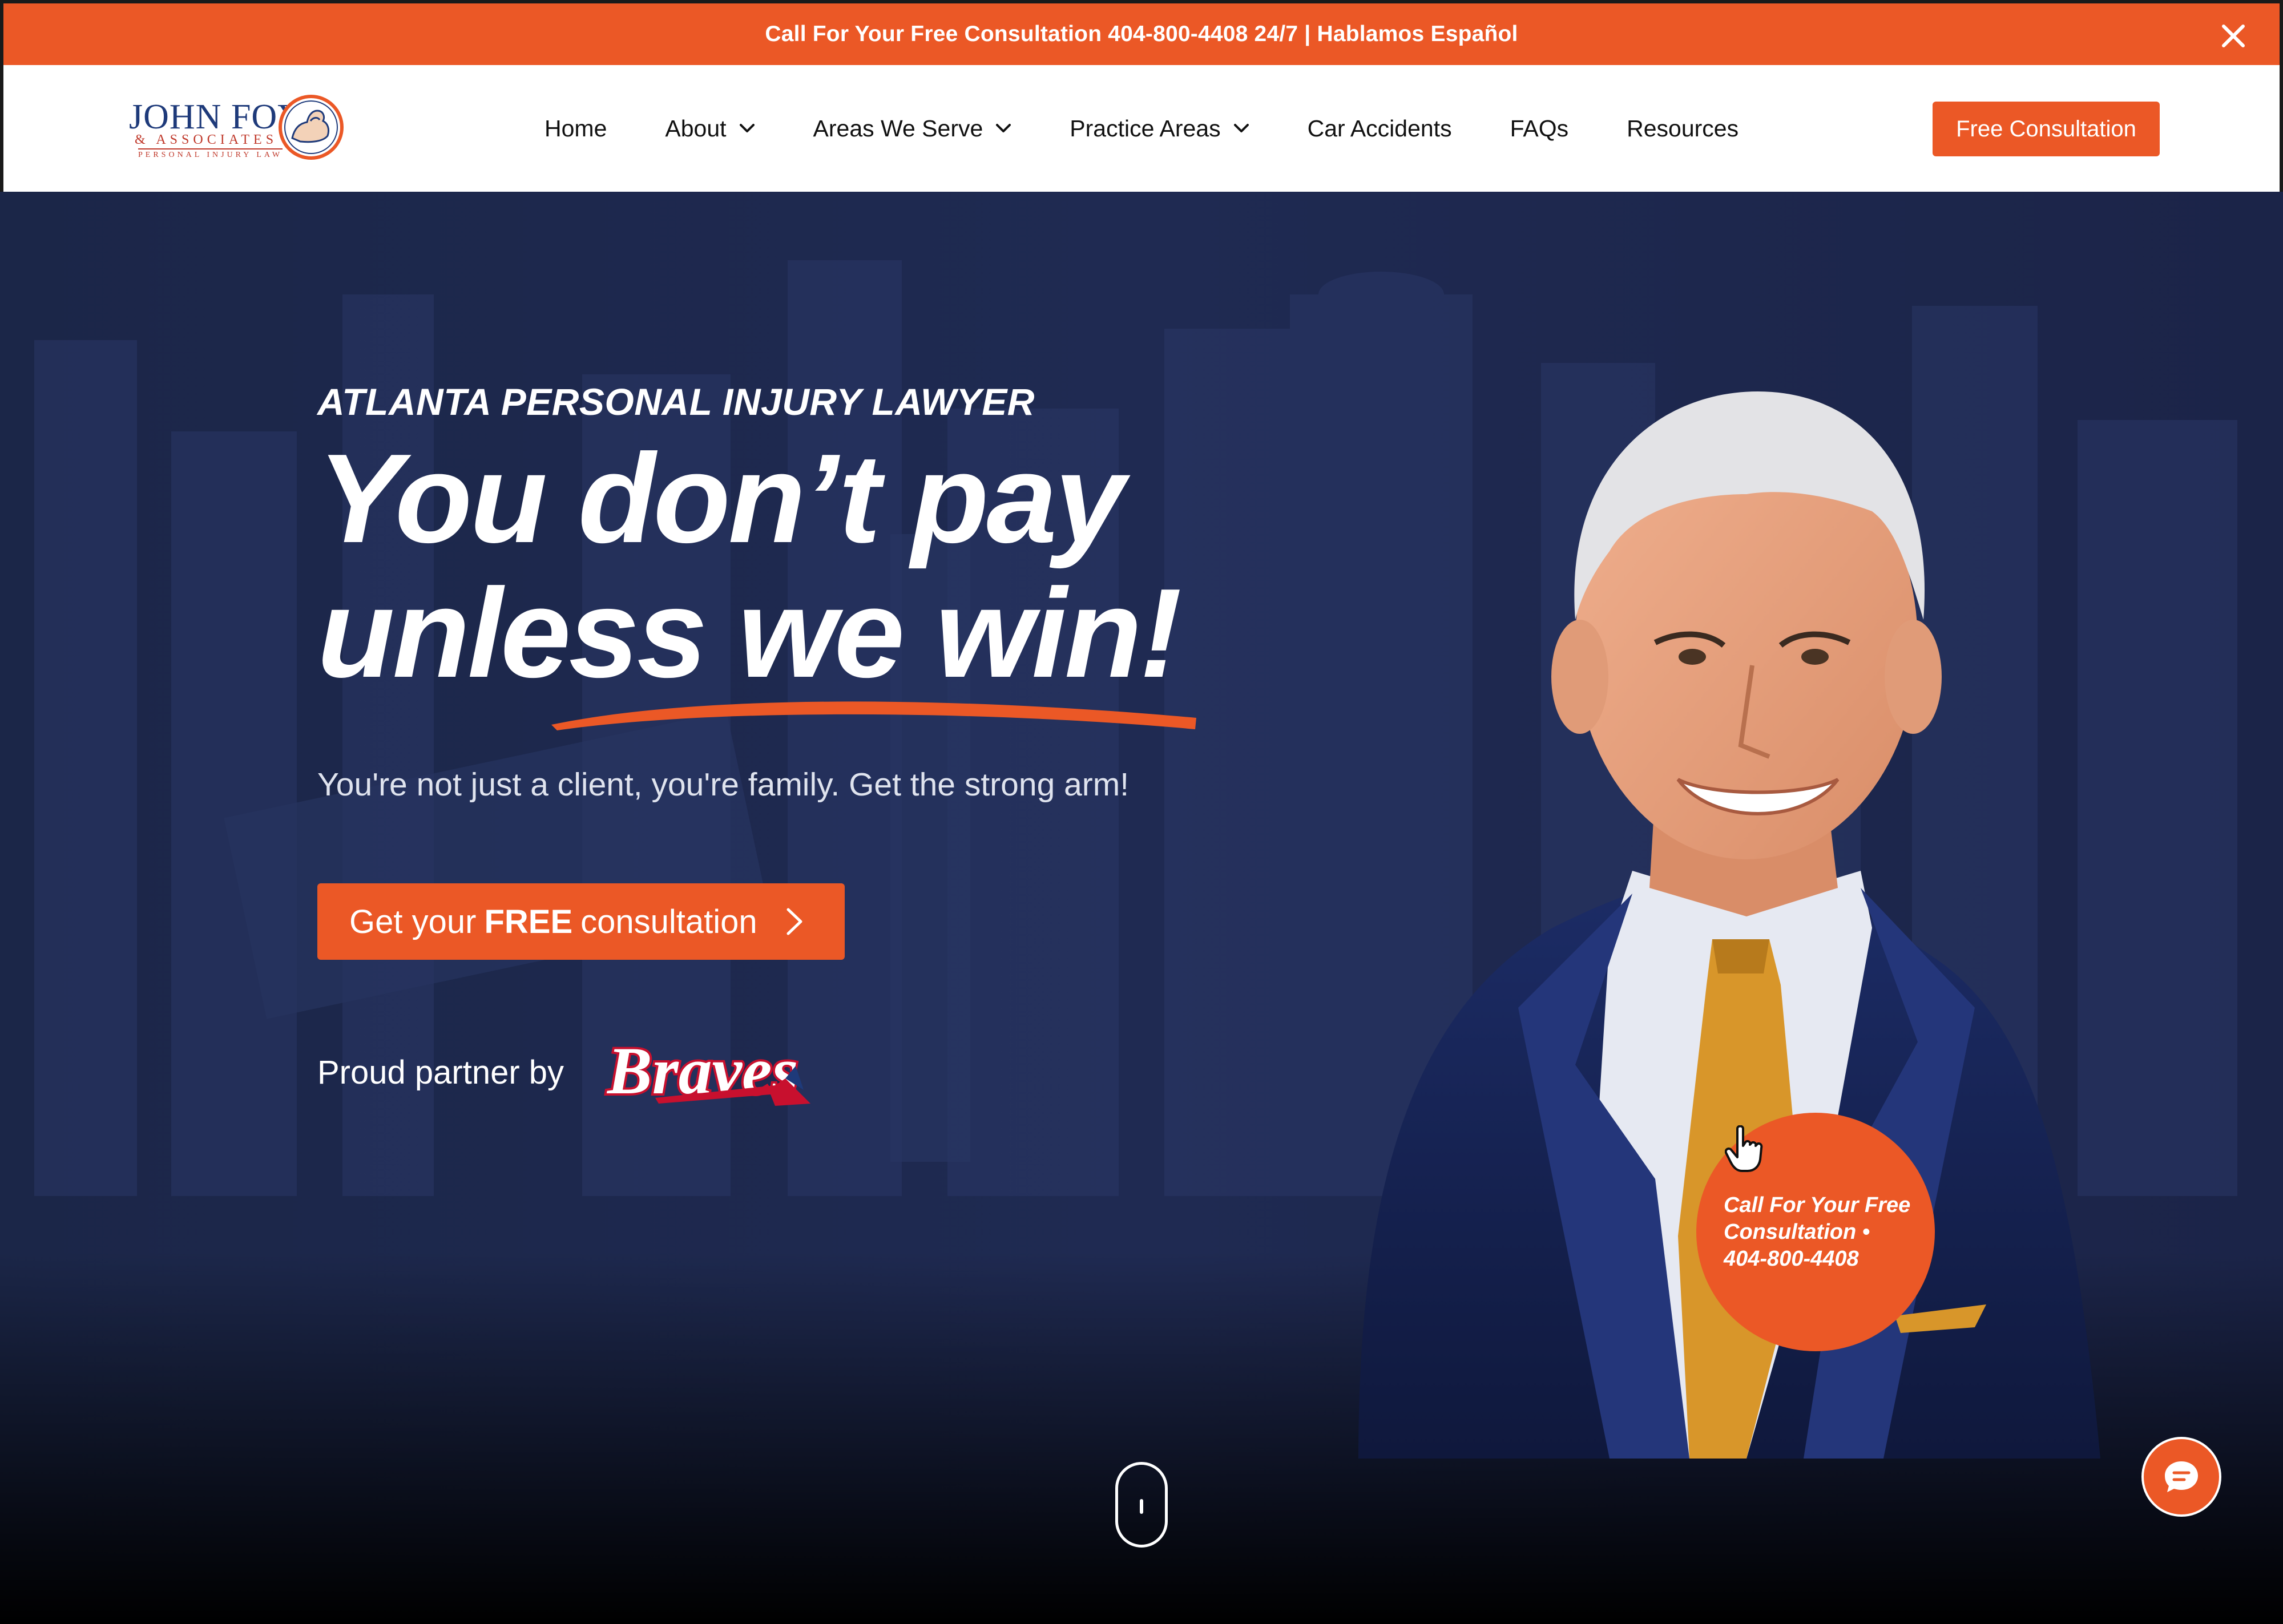  What do you see at coordinates (710, 1073) in the screenshot?
I see `braves-logo: Braves` at bounding box center [710, 1073].